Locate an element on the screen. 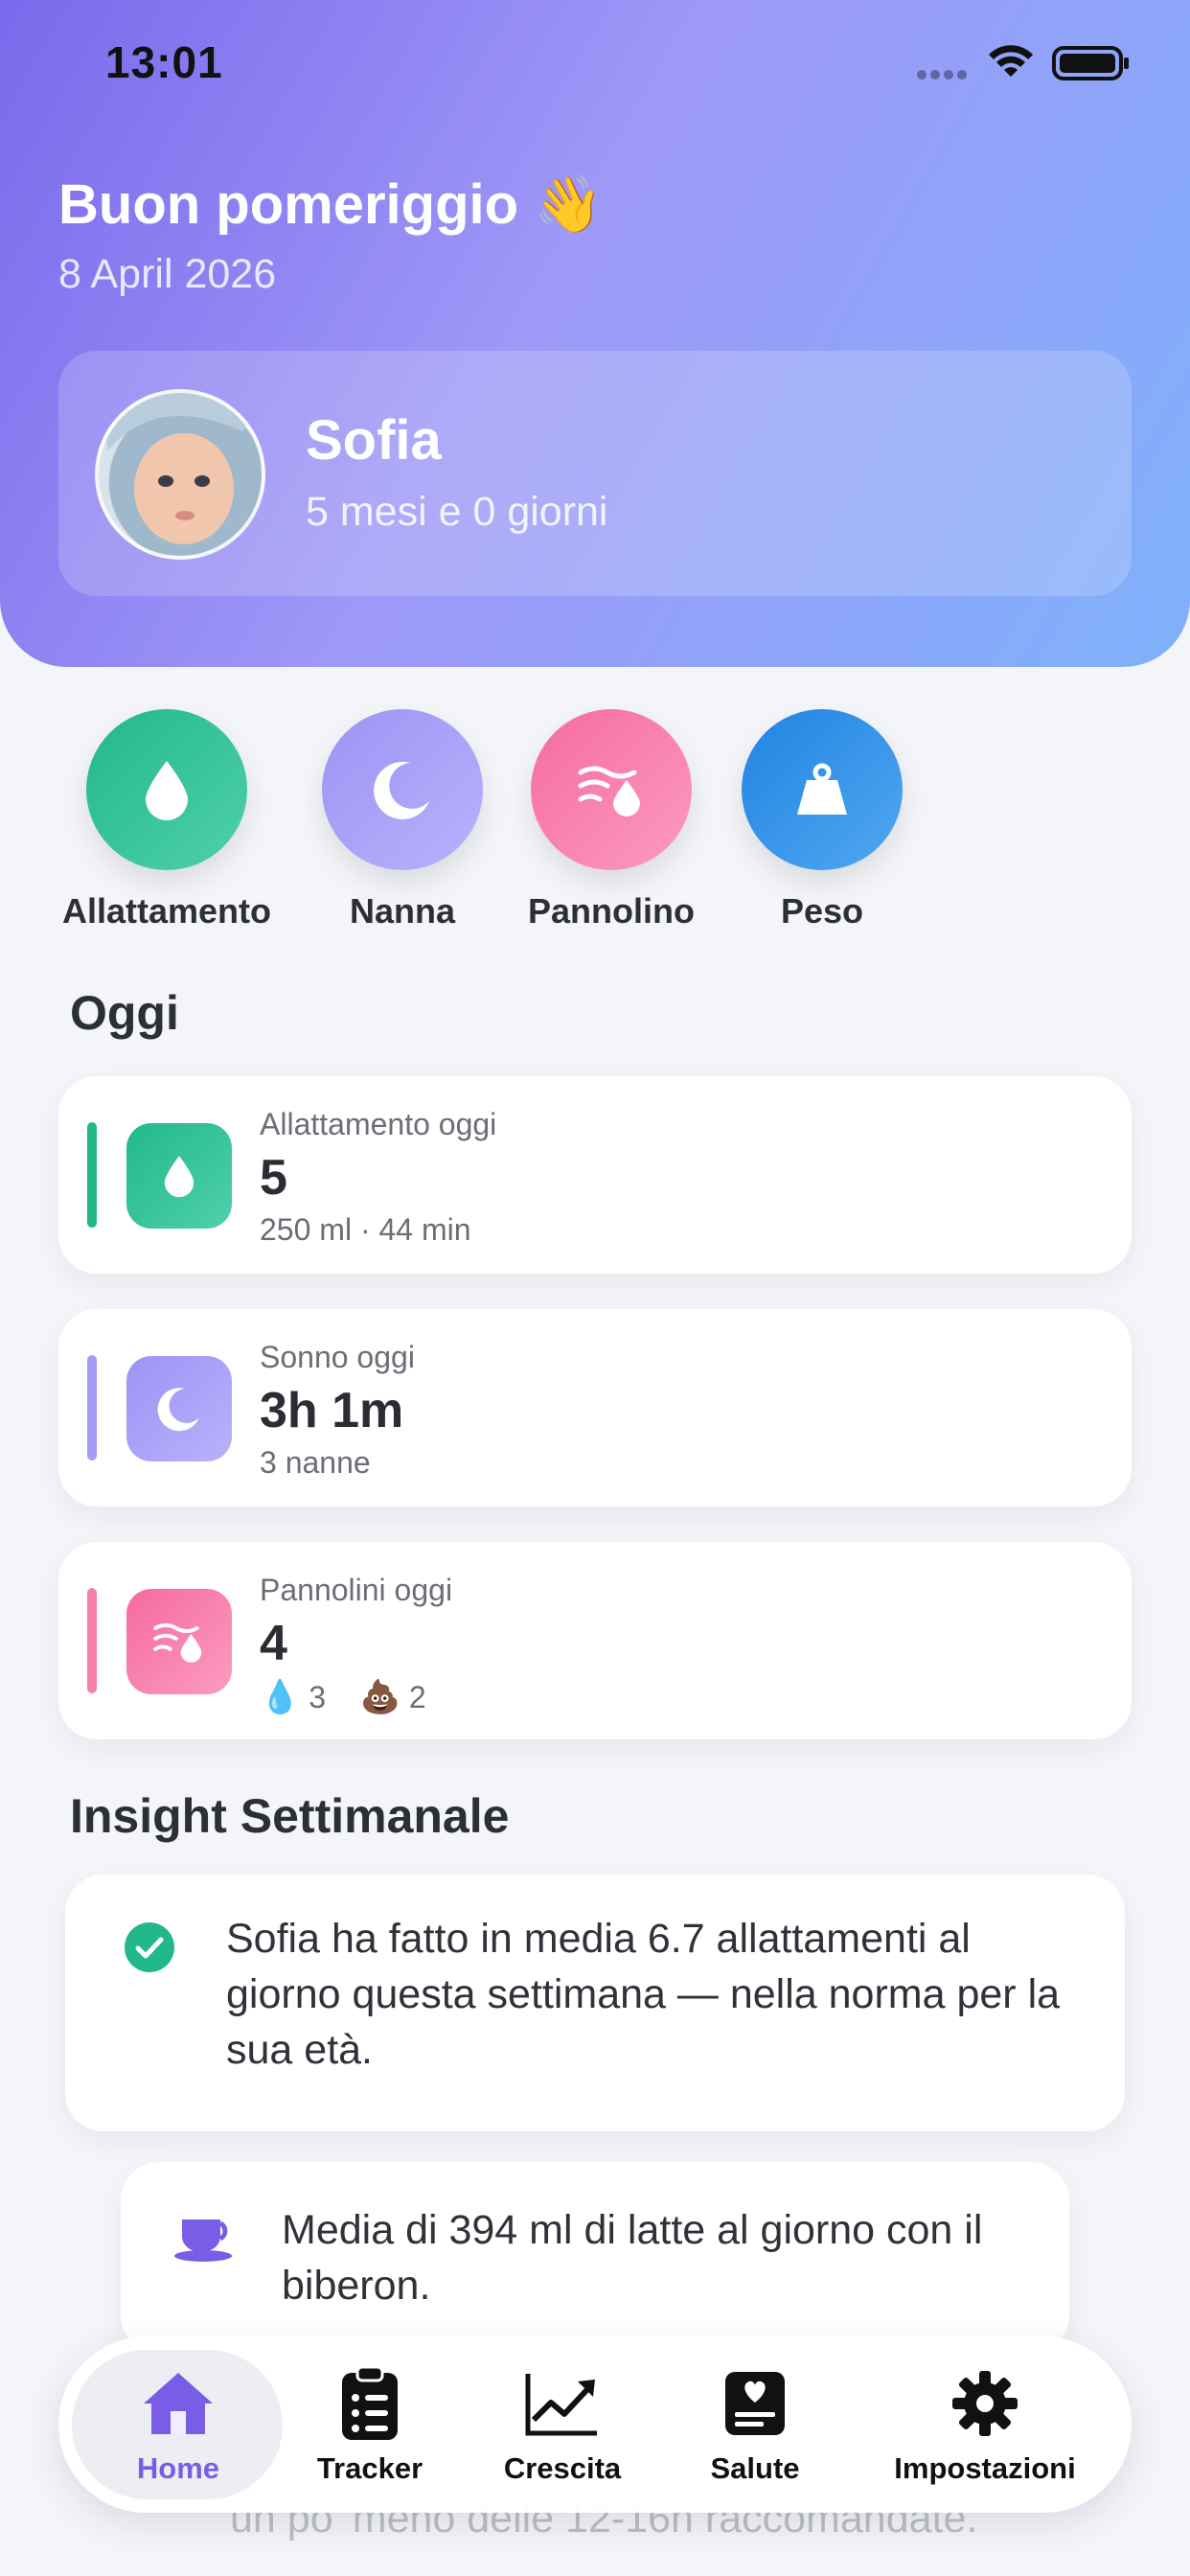 Image resolution: width=1190 pixels, height=2576 pixels. signal-icon is located at coordinates (944, 73).